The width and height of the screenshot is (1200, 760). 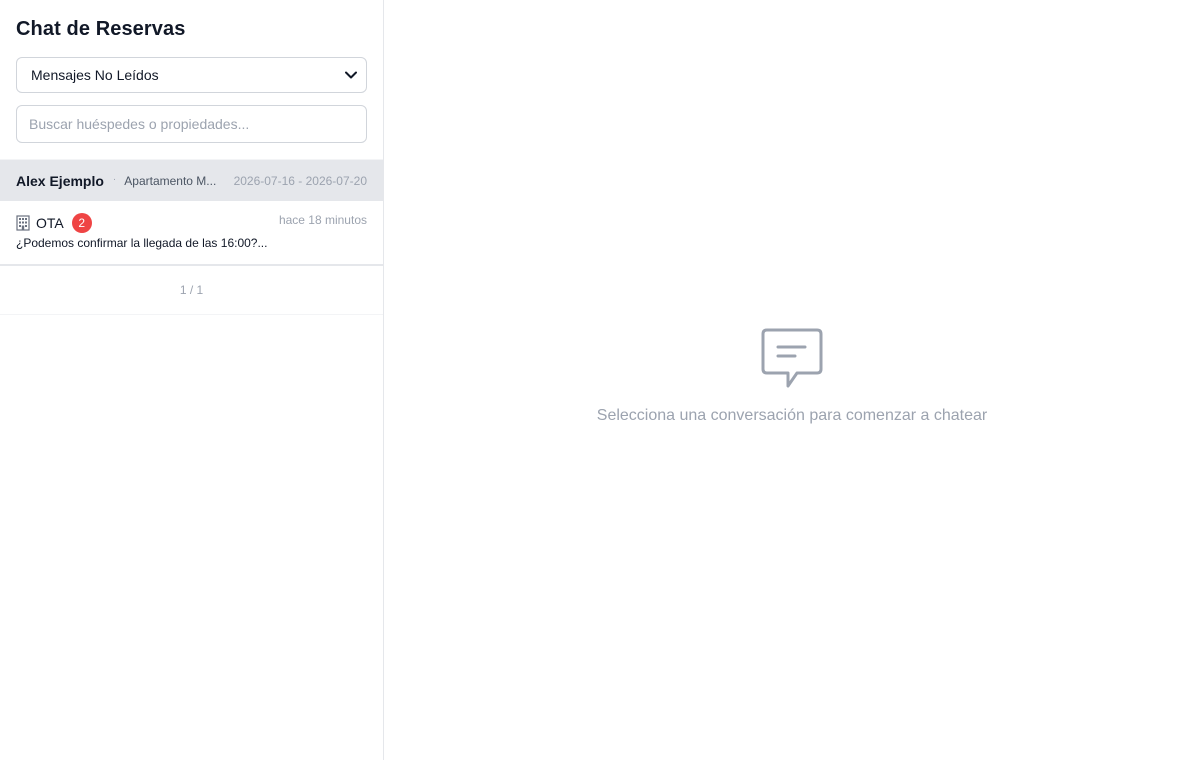 I want to click on sidebar-header: Chat de Reservas Mensajes No Leídos, so click(x=191, y=79).